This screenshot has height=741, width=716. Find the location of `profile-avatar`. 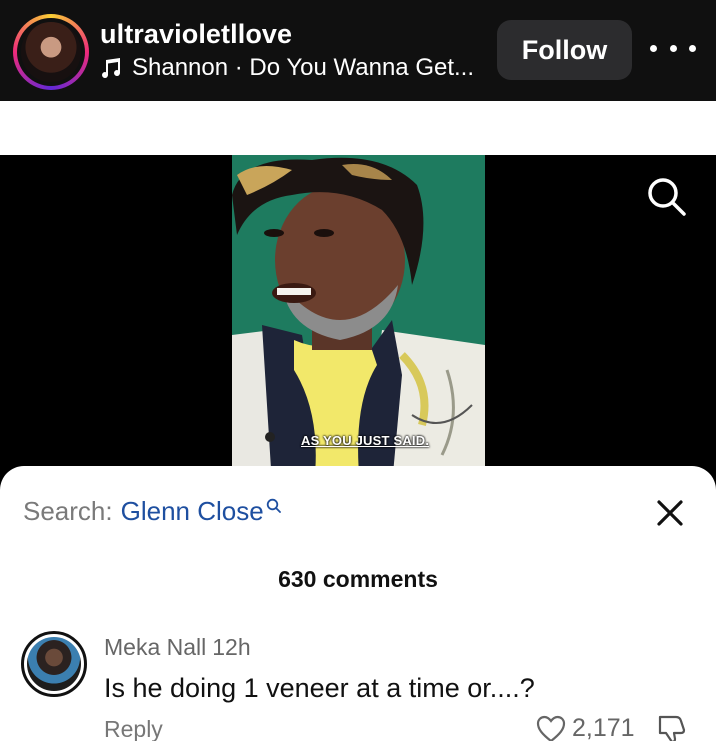

profile-avatar is located at coordinates (51, 52).